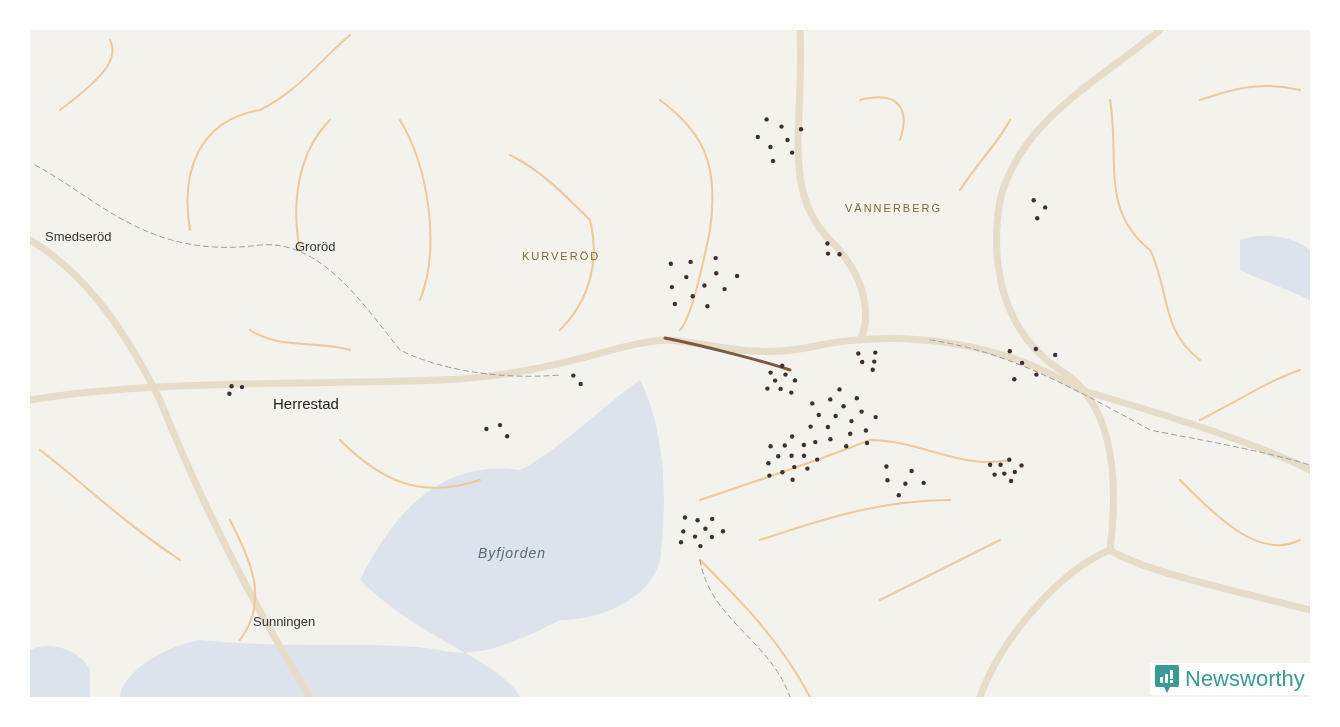 This screenshot has width=1340, height=727. Describe the element at coordinates (512, 553) in the screenshot. I see `water-label: Byfjorden` at that location.